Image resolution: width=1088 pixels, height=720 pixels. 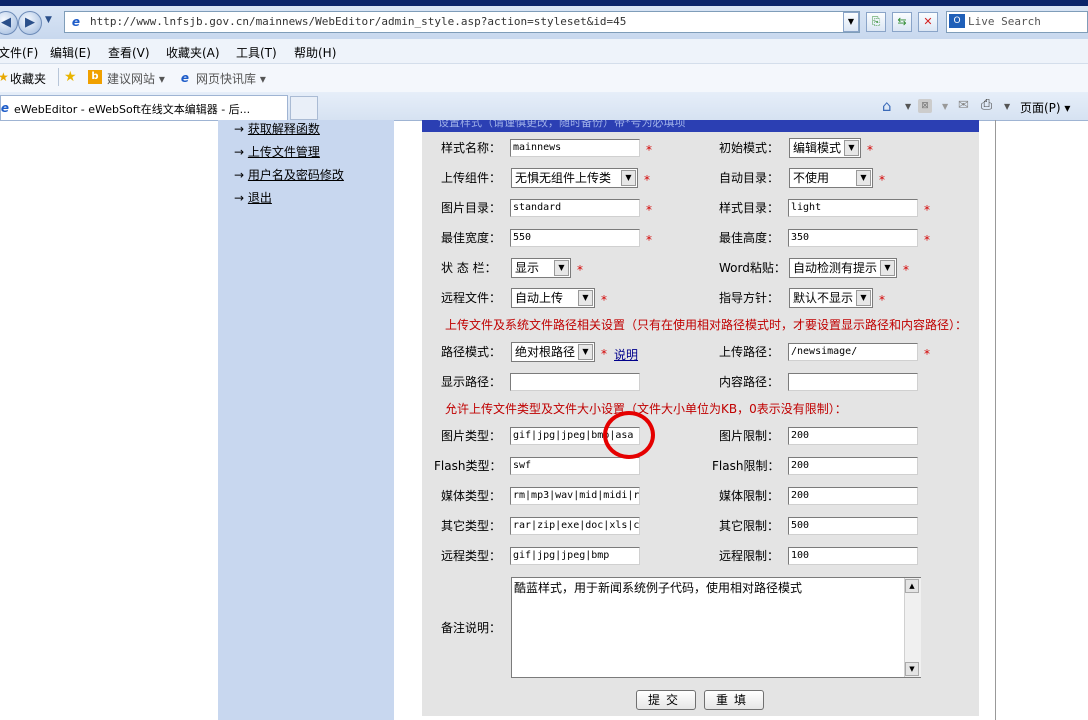 What do you see at coordinates (469, 268) in the screenshot?
I see `status-bar-label: 状 态 栏：` at bounding box center [469, 268].